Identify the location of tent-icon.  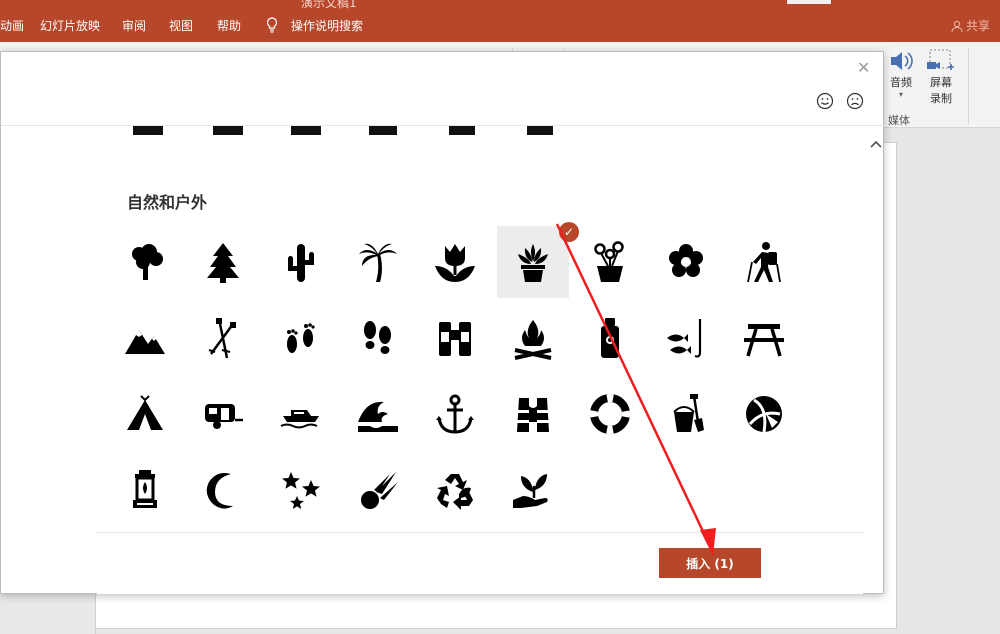
(145, 412).